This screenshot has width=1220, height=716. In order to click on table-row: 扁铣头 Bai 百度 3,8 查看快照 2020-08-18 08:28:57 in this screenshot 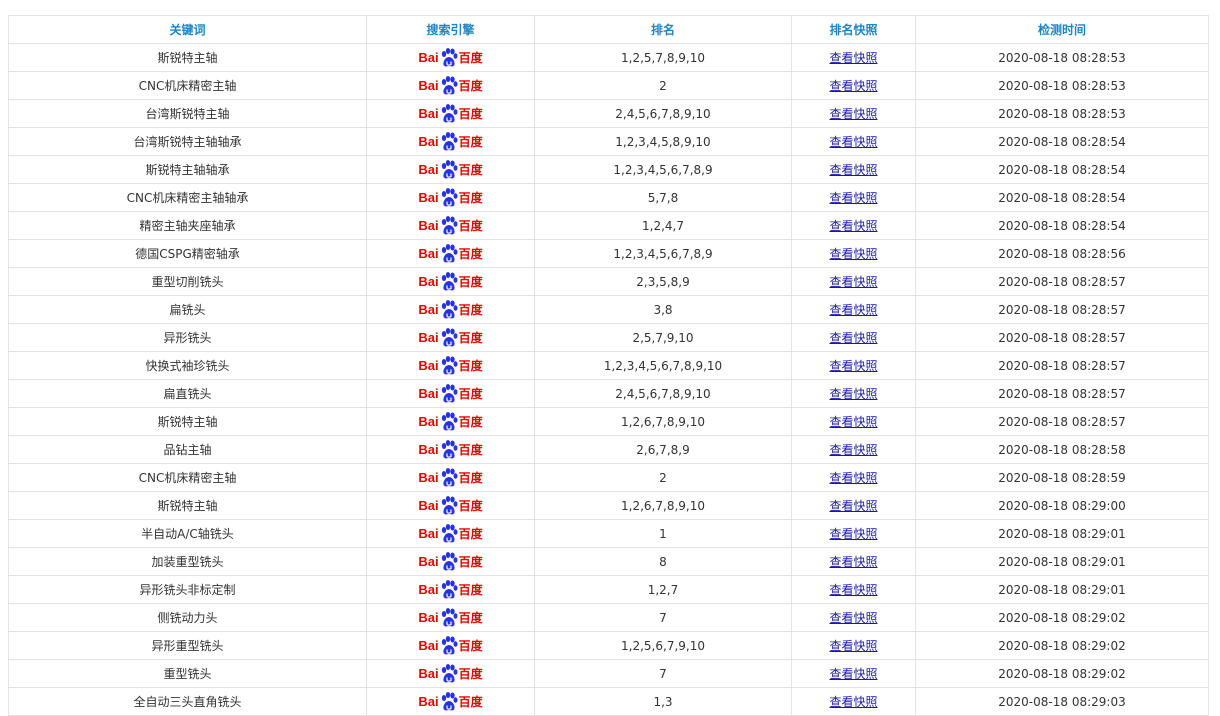, I will do `click(608, 309)`.